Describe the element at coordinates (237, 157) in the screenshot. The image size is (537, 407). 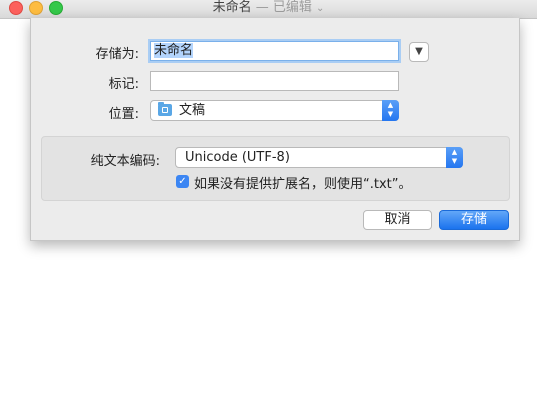
I see `encoding-value: Unicode (UTF-8)` at that location.